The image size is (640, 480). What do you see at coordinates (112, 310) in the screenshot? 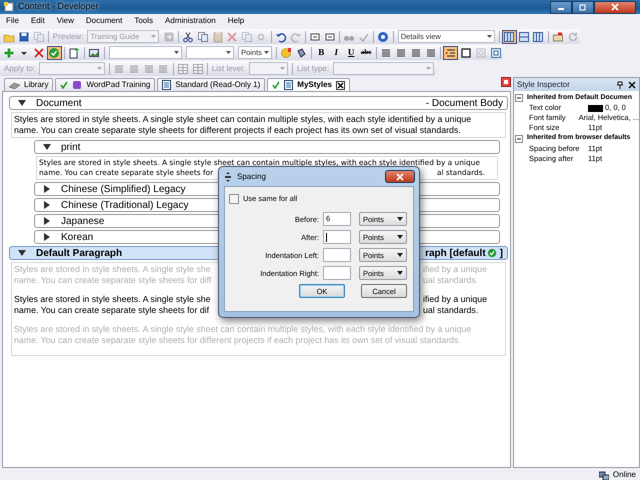
I see `sample-text: name. You can create separate style sheets for dif` at bounding box center [112, 310].